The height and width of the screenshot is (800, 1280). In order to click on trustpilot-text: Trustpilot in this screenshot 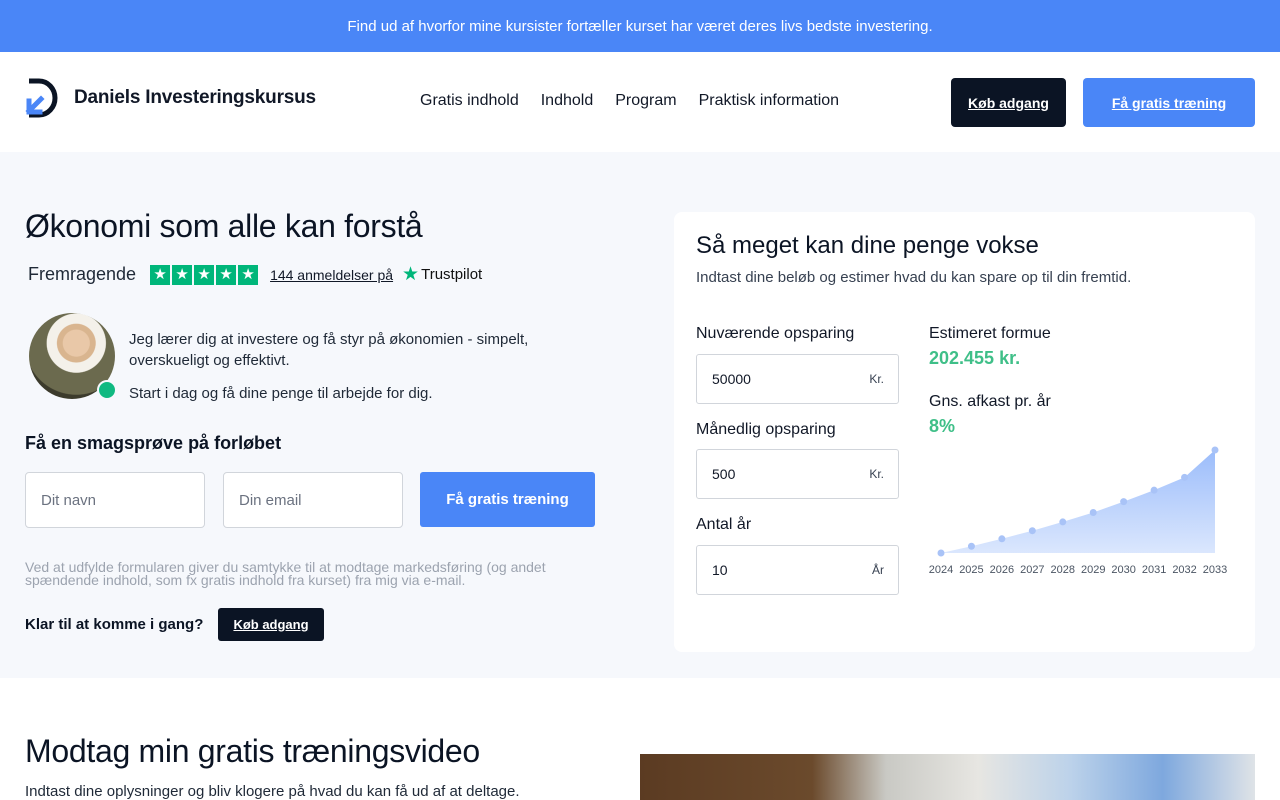, I will do `click(452, 274)`.